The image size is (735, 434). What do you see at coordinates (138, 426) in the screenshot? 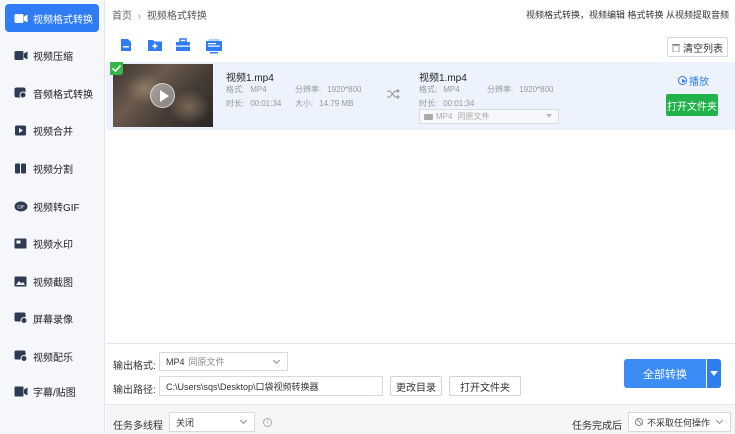
I see `multithread-label: 任务多线程` at bounding box center [138, 426].